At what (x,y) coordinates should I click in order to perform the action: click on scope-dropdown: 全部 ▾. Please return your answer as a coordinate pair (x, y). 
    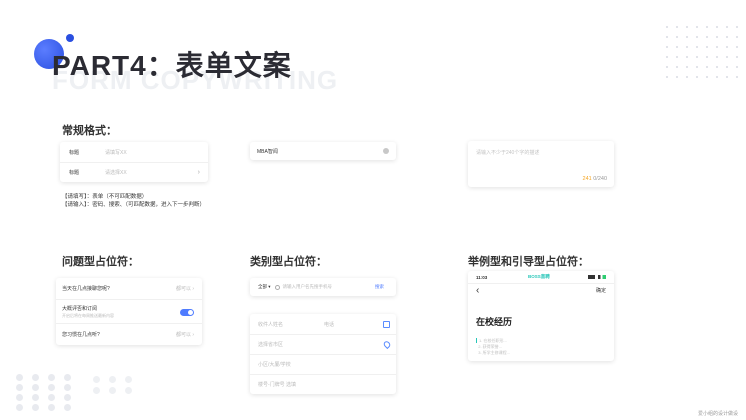
    Looking at the image, I should click on (264, 287).